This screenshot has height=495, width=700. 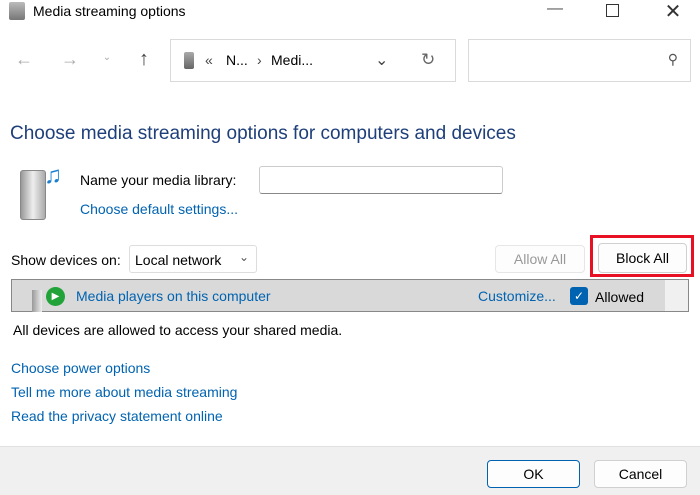 I want to click on refresh-icon: ↻, so click(x=428, y=60).